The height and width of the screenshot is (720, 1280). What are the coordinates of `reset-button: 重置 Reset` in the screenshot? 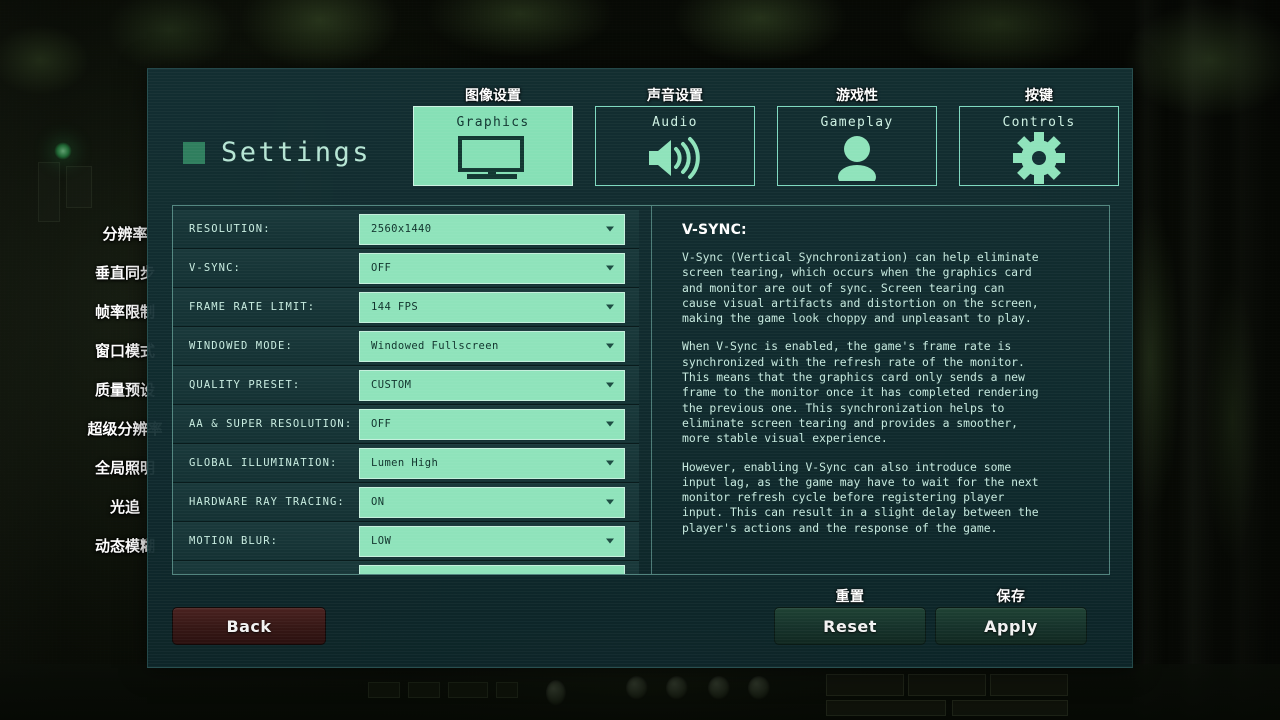 It's located at (850, 617).